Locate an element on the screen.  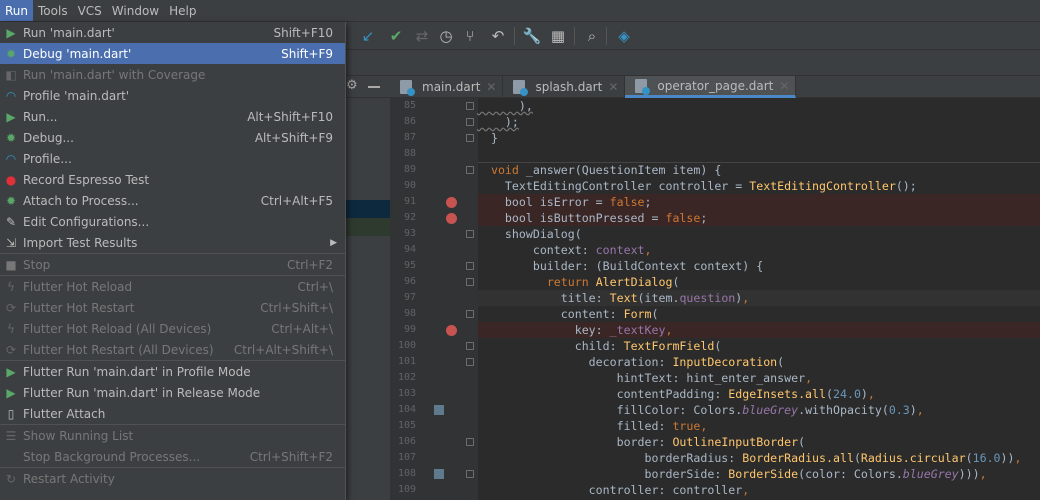
revert-icon: ↶ is located at coordinates (498, 36).